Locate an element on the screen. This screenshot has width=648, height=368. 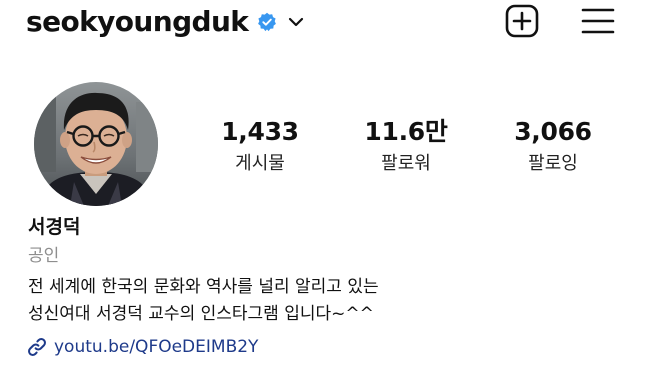
profile-avatar is located at coordinates (96, 144).